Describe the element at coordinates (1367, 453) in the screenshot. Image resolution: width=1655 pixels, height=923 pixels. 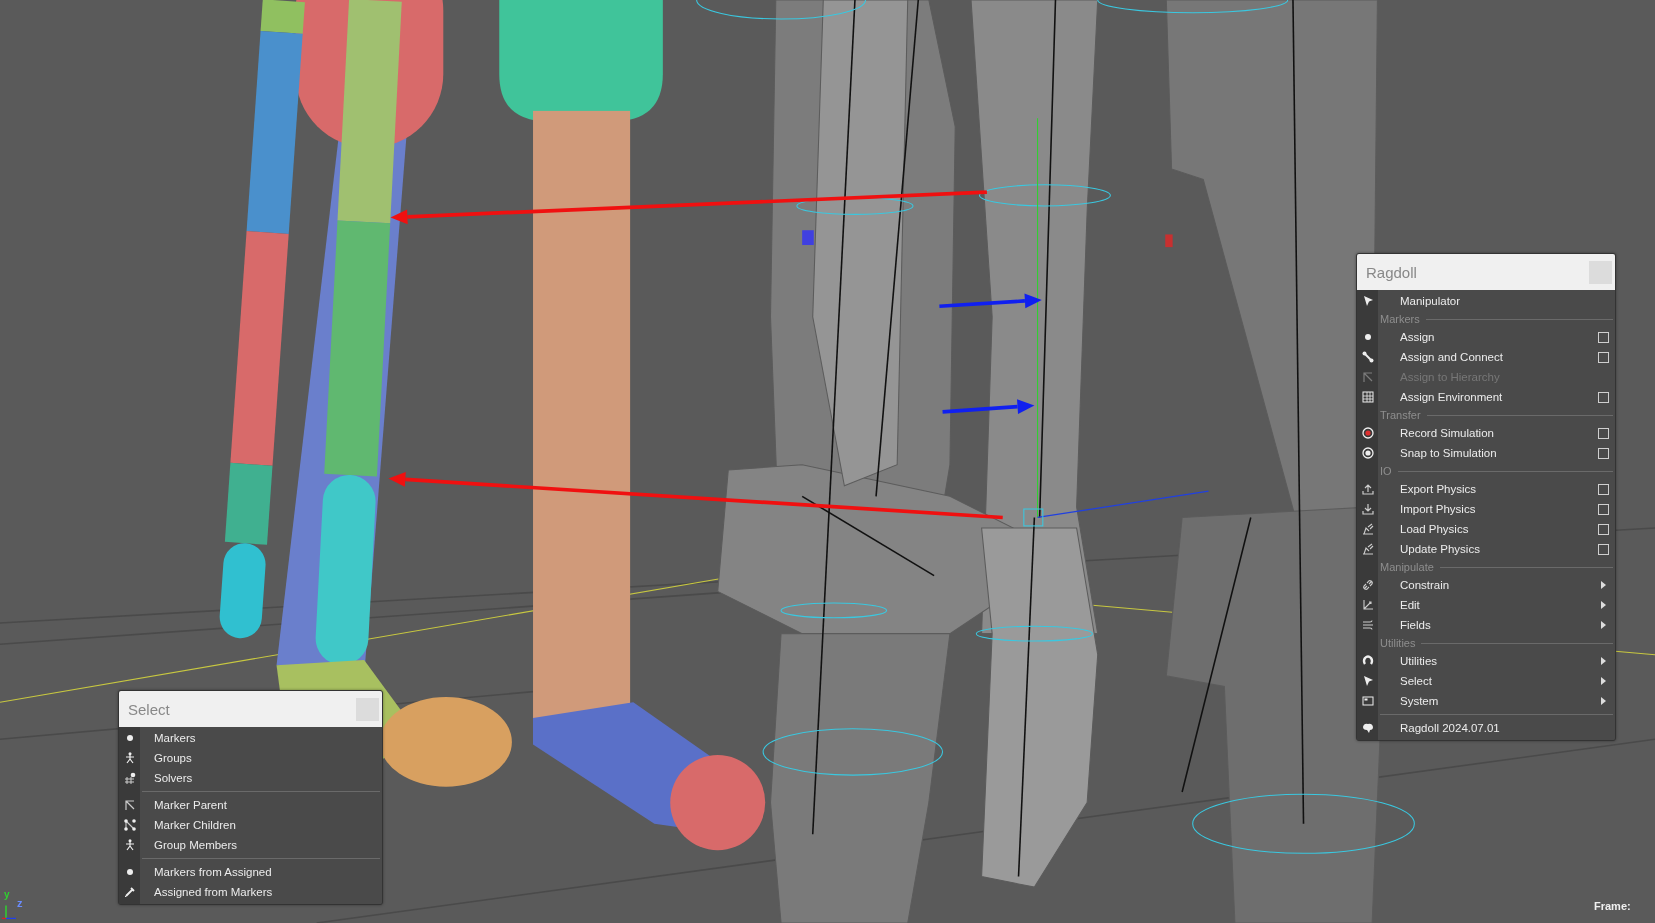
I see `target-icon` at that location.